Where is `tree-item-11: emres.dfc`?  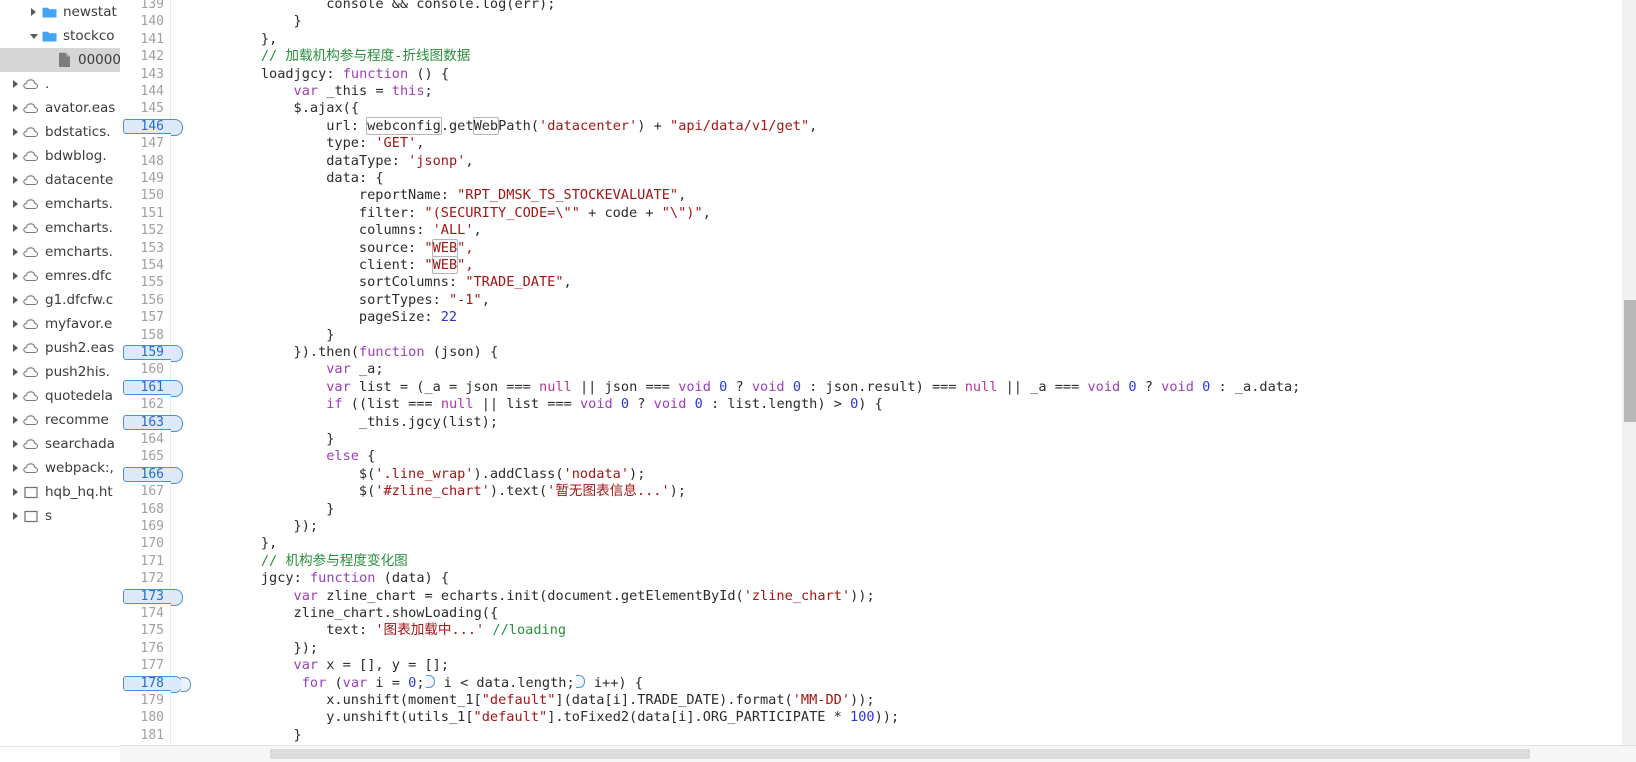
tree-item-11: emres.dfc is located at coordinates (60, 276).